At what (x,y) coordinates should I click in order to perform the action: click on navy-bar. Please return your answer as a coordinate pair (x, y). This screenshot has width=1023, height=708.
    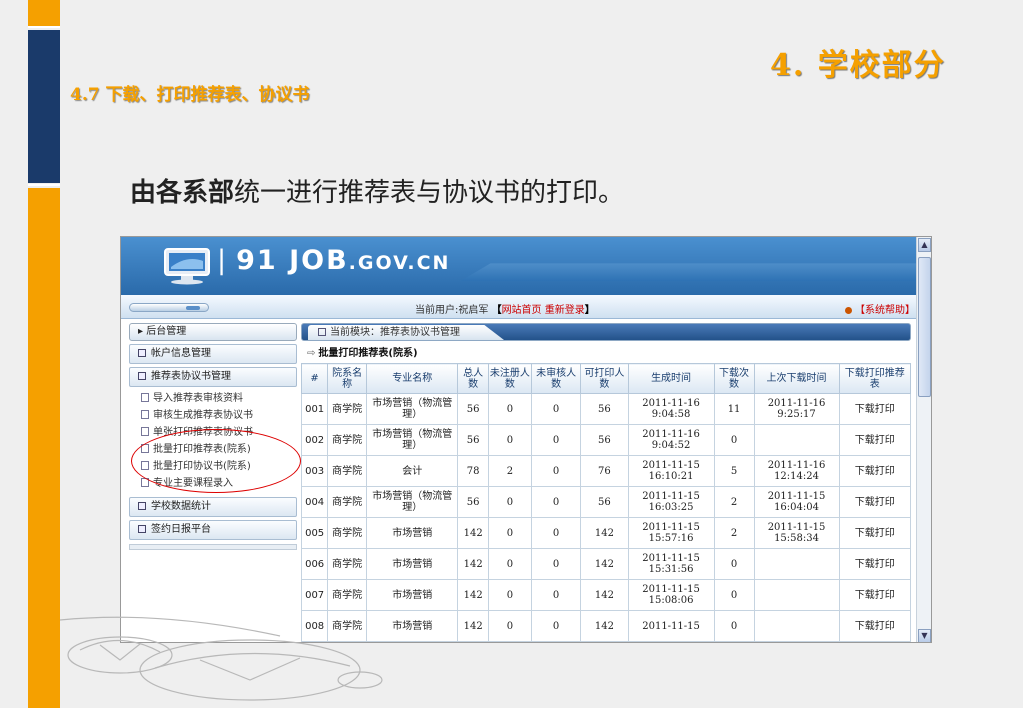
    Looking at the image, I should click on (44, 106).